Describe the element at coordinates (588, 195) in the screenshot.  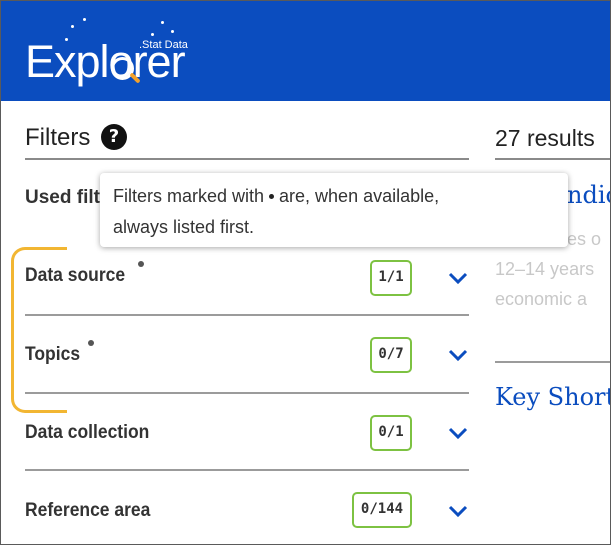
I see `result-title-link: ndic` at that location.